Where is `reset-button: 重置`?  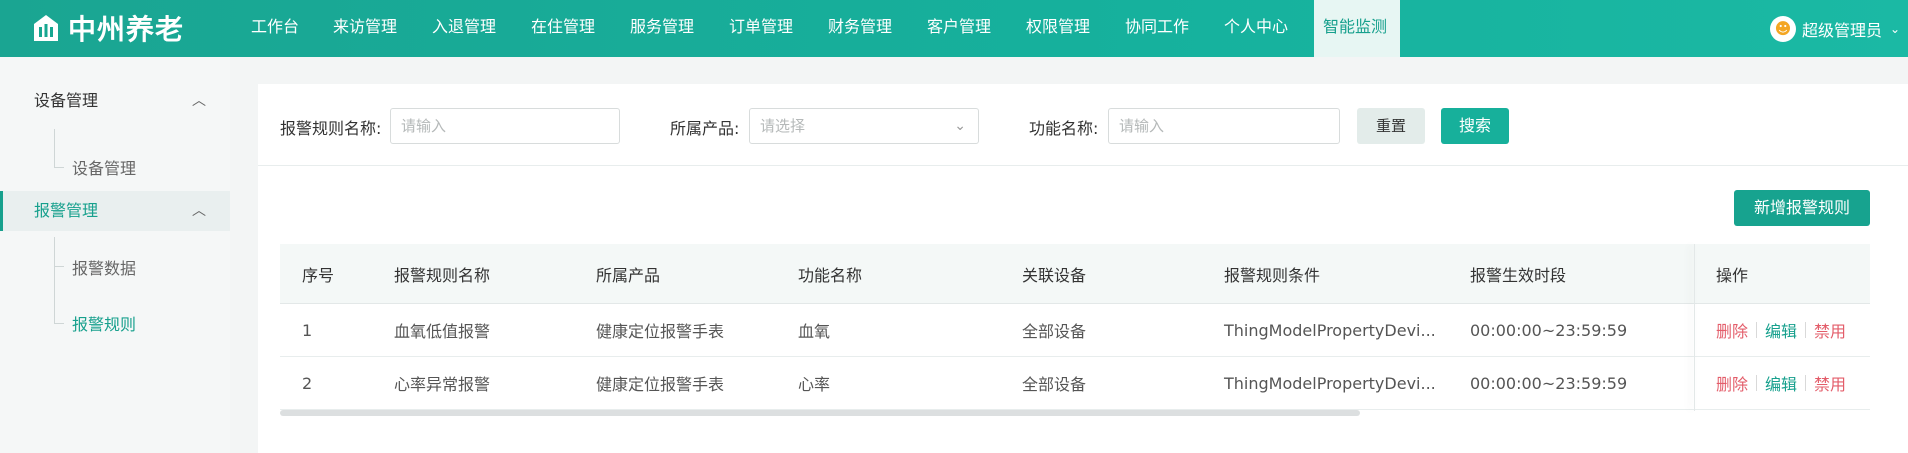
reset-button: 重置 is located at coordinates (1391, 126).